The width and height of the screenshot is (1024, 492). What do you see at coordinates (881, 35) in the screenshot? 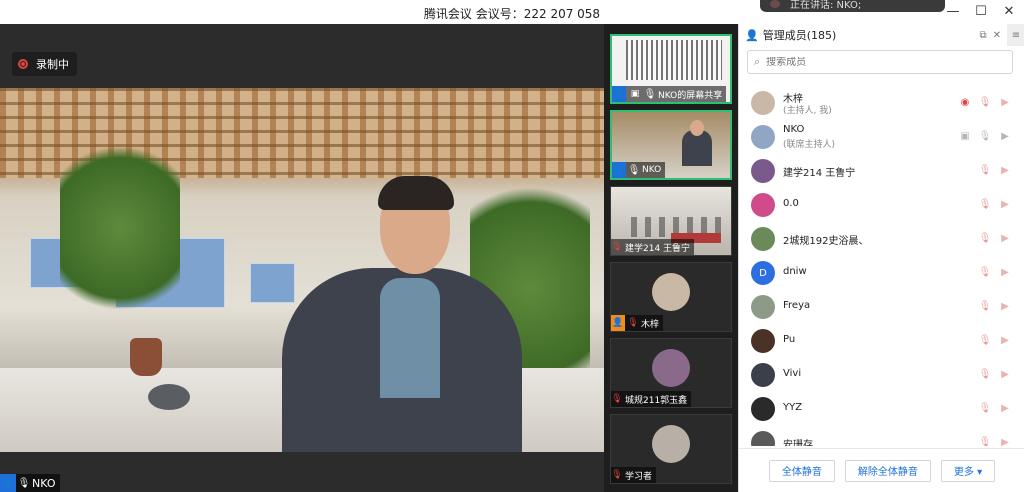
I see `panel-header: 👤 管理成员(185) ⧉ ✕ ≡` at bounding box center [881, 35].